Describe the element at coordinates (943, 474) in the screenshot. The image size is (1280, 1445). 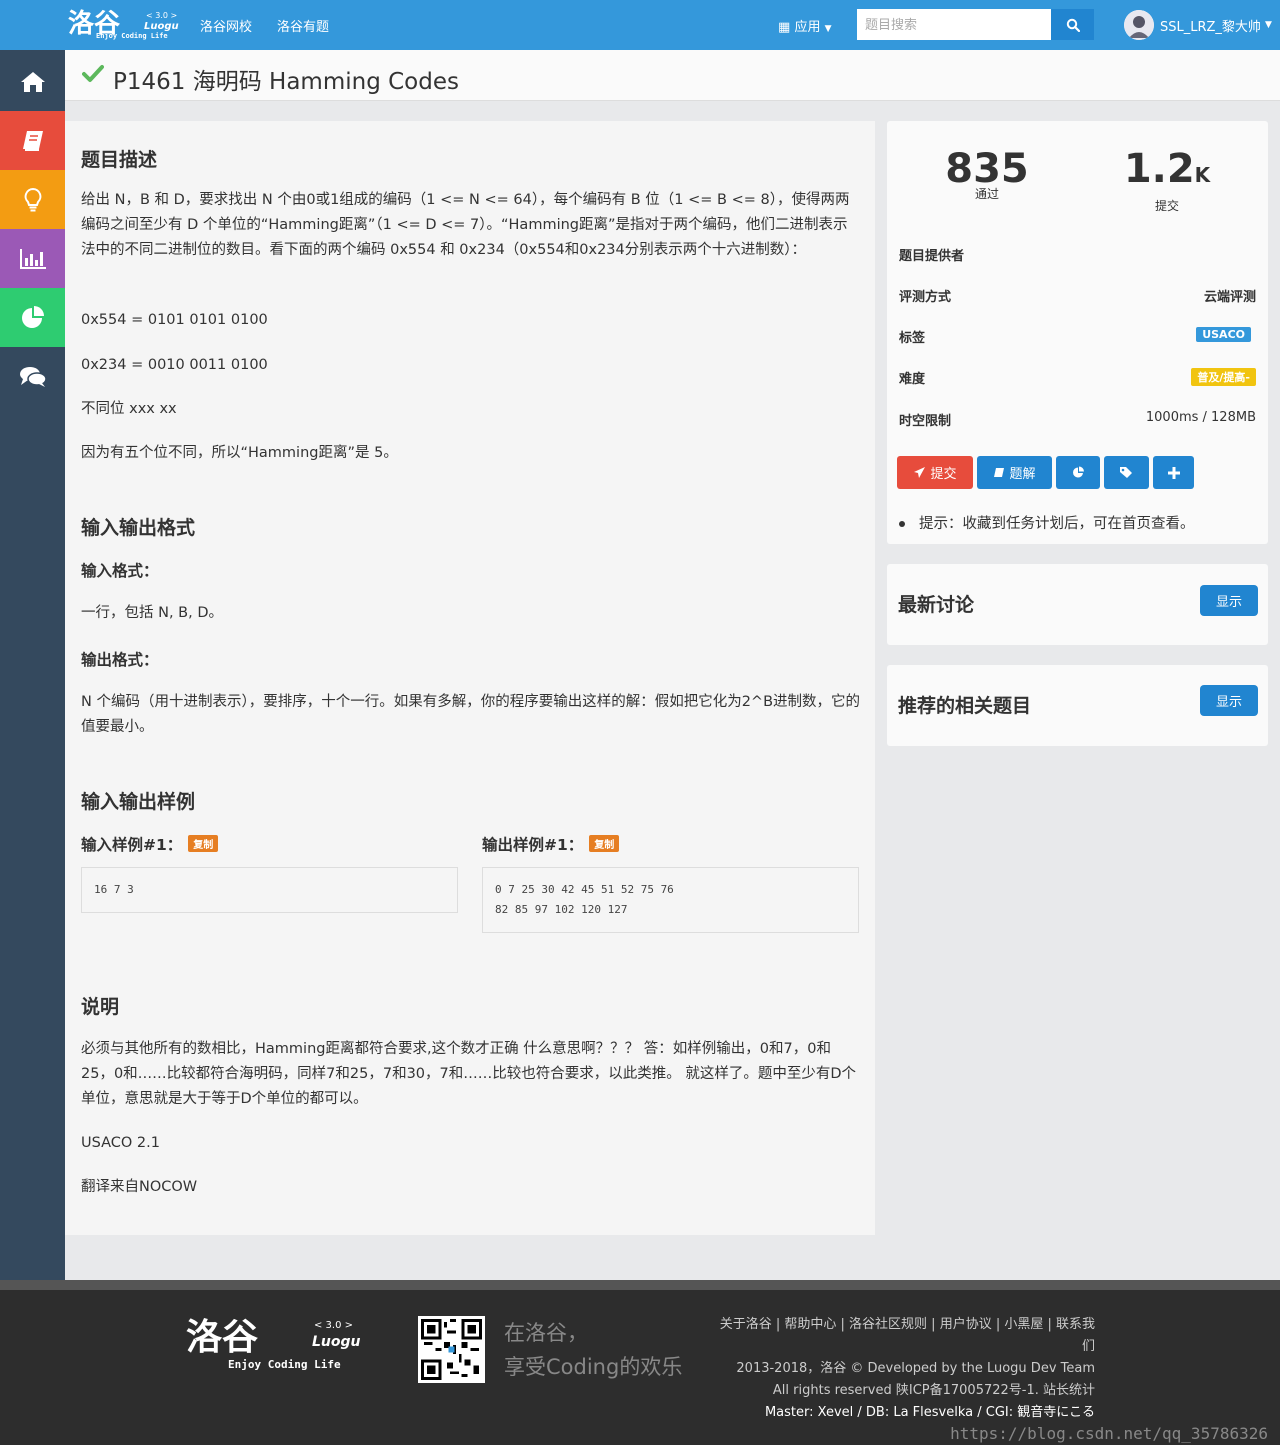
I see `submit-label: 提交` at that location.